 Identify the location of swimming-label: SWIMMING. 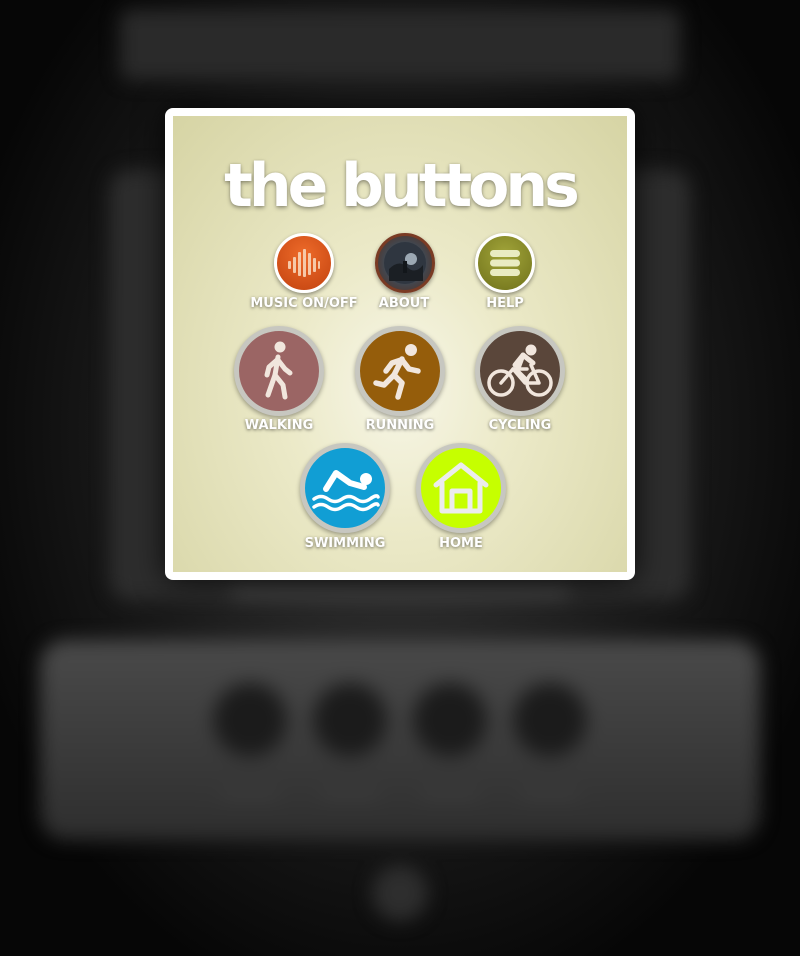
(345, 543).